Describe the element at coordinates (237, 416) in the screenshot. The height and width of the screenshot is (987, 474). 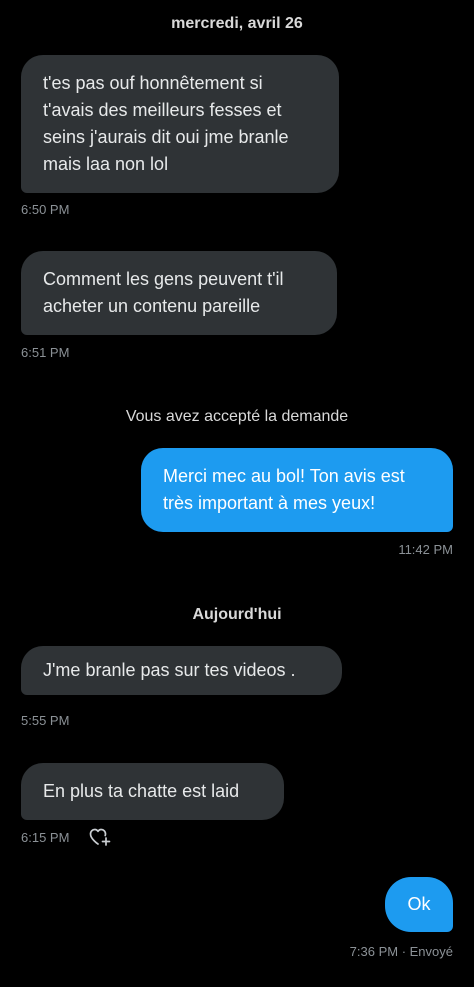
I see `request-accepted-note: Vous avez accepté la demande` at that location.